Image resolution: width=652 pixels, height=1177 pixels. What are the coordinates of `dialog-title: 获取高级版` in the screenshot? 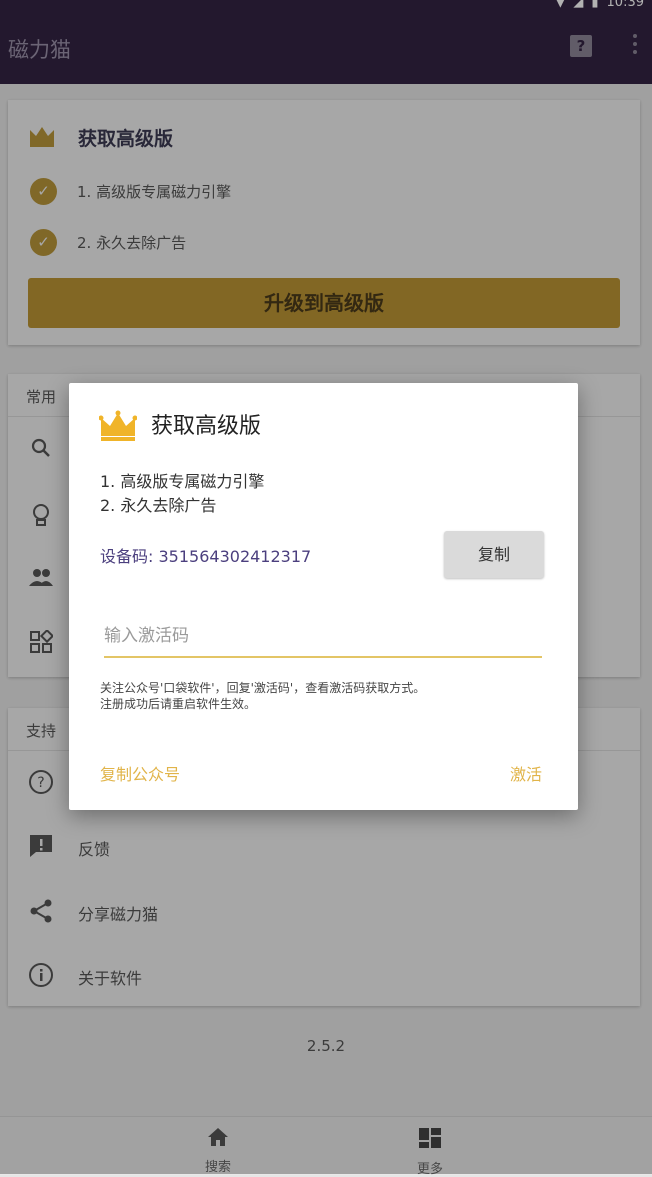 It's located at (206, 426).